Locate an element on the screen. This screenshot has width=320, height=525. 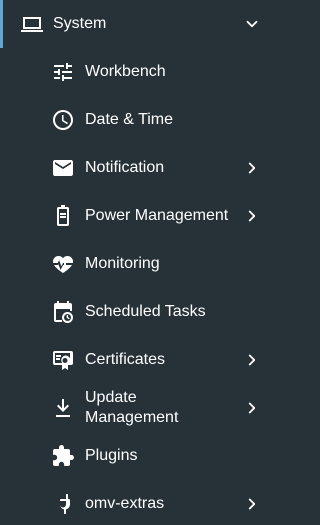
sidebar-item-label: Power Management is located at coordinates (157, 215).